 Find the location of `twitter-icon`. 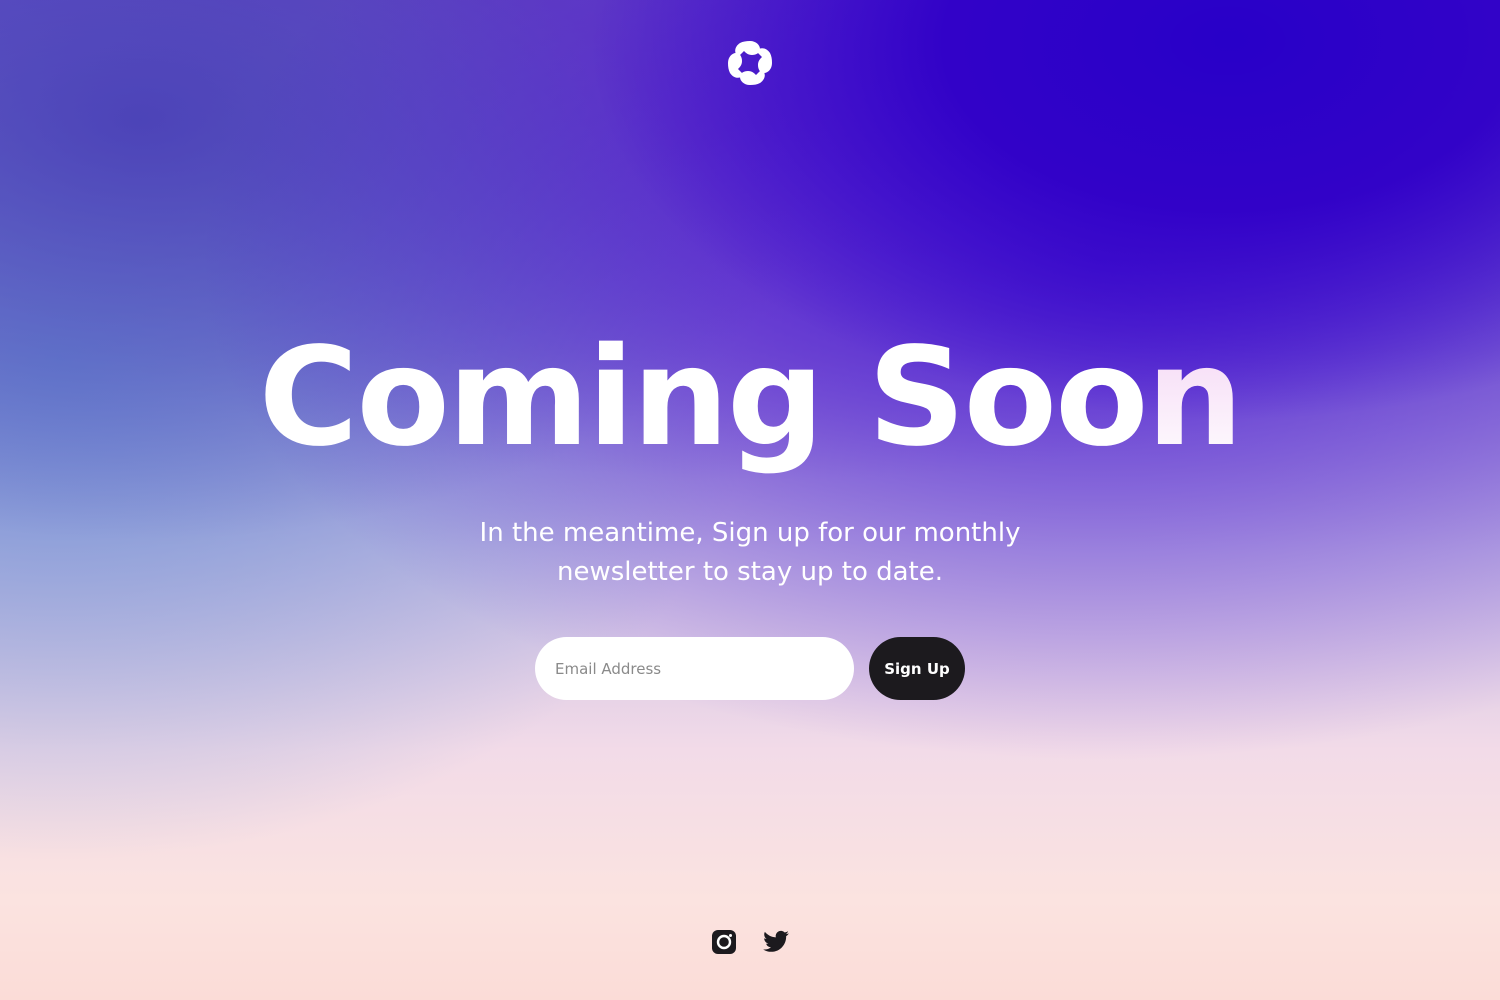

twitter-icon is located at coordinates (776, 942).